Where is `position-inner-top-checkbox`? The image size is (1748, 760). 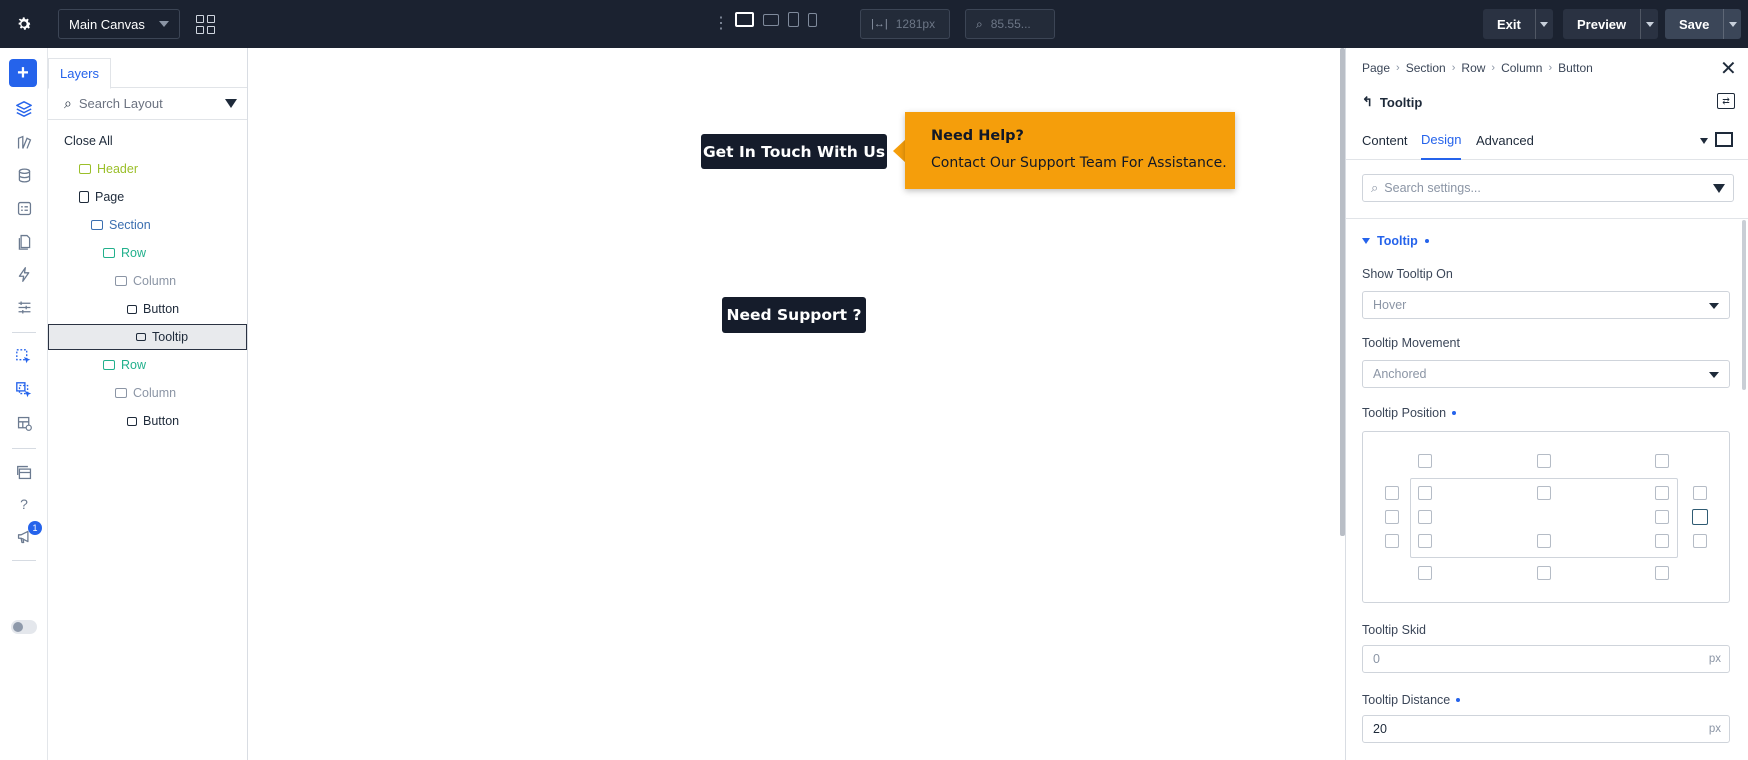
position-inner-top-checkbox is located at coordinates (1544, 493).